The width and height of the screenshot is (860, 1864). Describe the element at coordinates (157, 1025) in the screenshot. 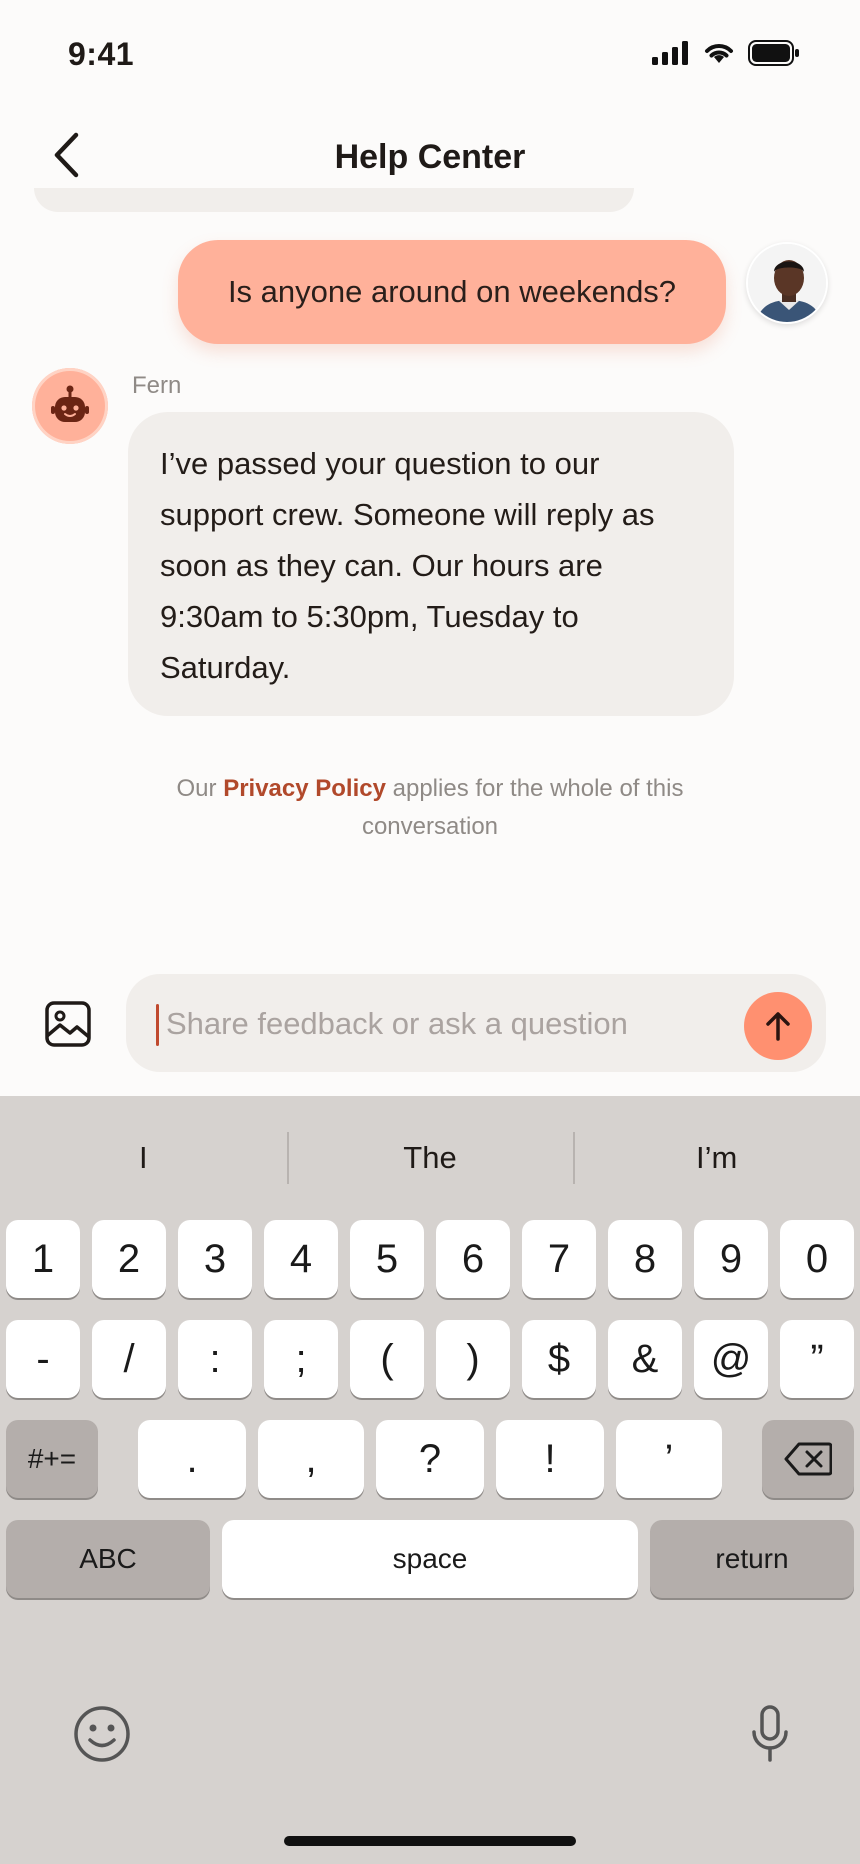

I see `text-caret` at that location.